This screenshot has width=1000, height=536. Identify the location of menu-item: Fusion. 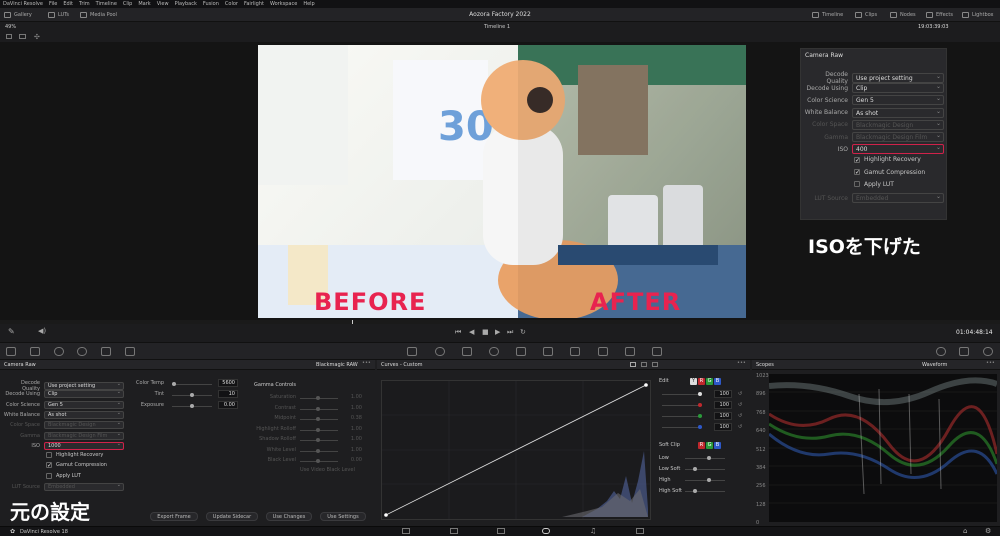
(211, 4).